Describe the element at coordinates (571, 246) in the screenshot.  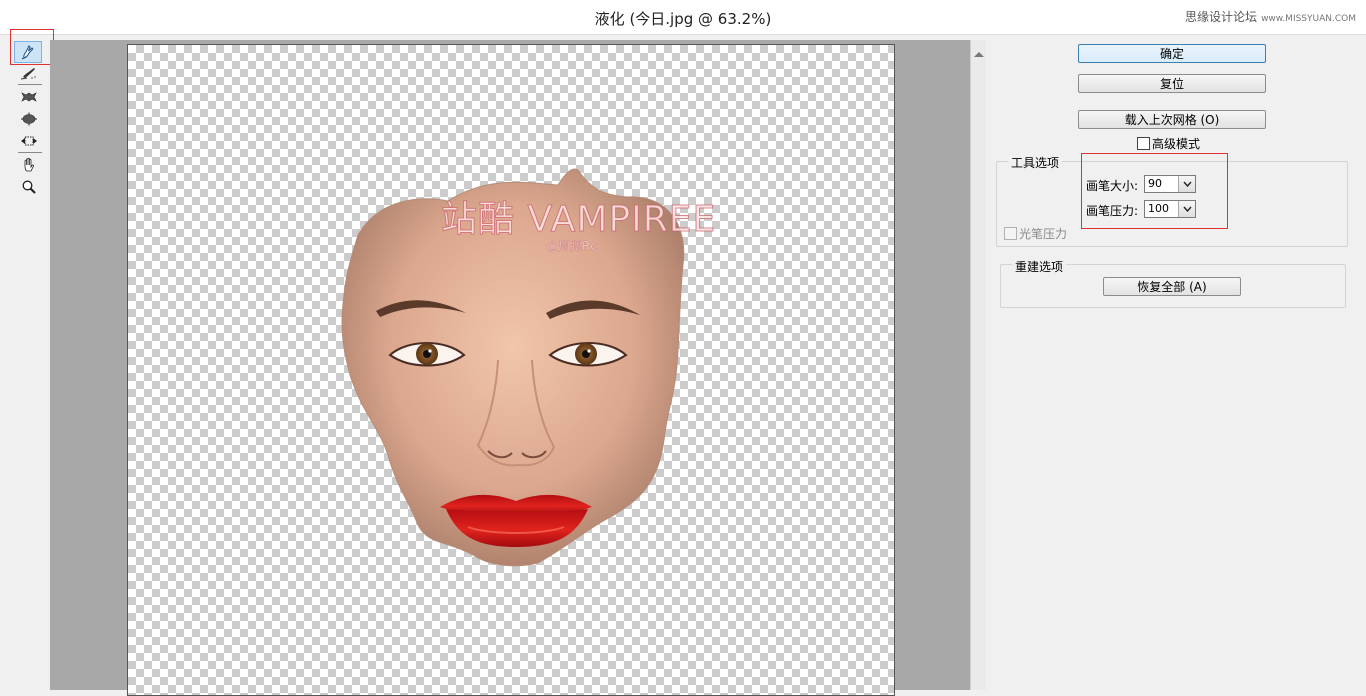
I see `image-credit: @周腮Rc` at that location.